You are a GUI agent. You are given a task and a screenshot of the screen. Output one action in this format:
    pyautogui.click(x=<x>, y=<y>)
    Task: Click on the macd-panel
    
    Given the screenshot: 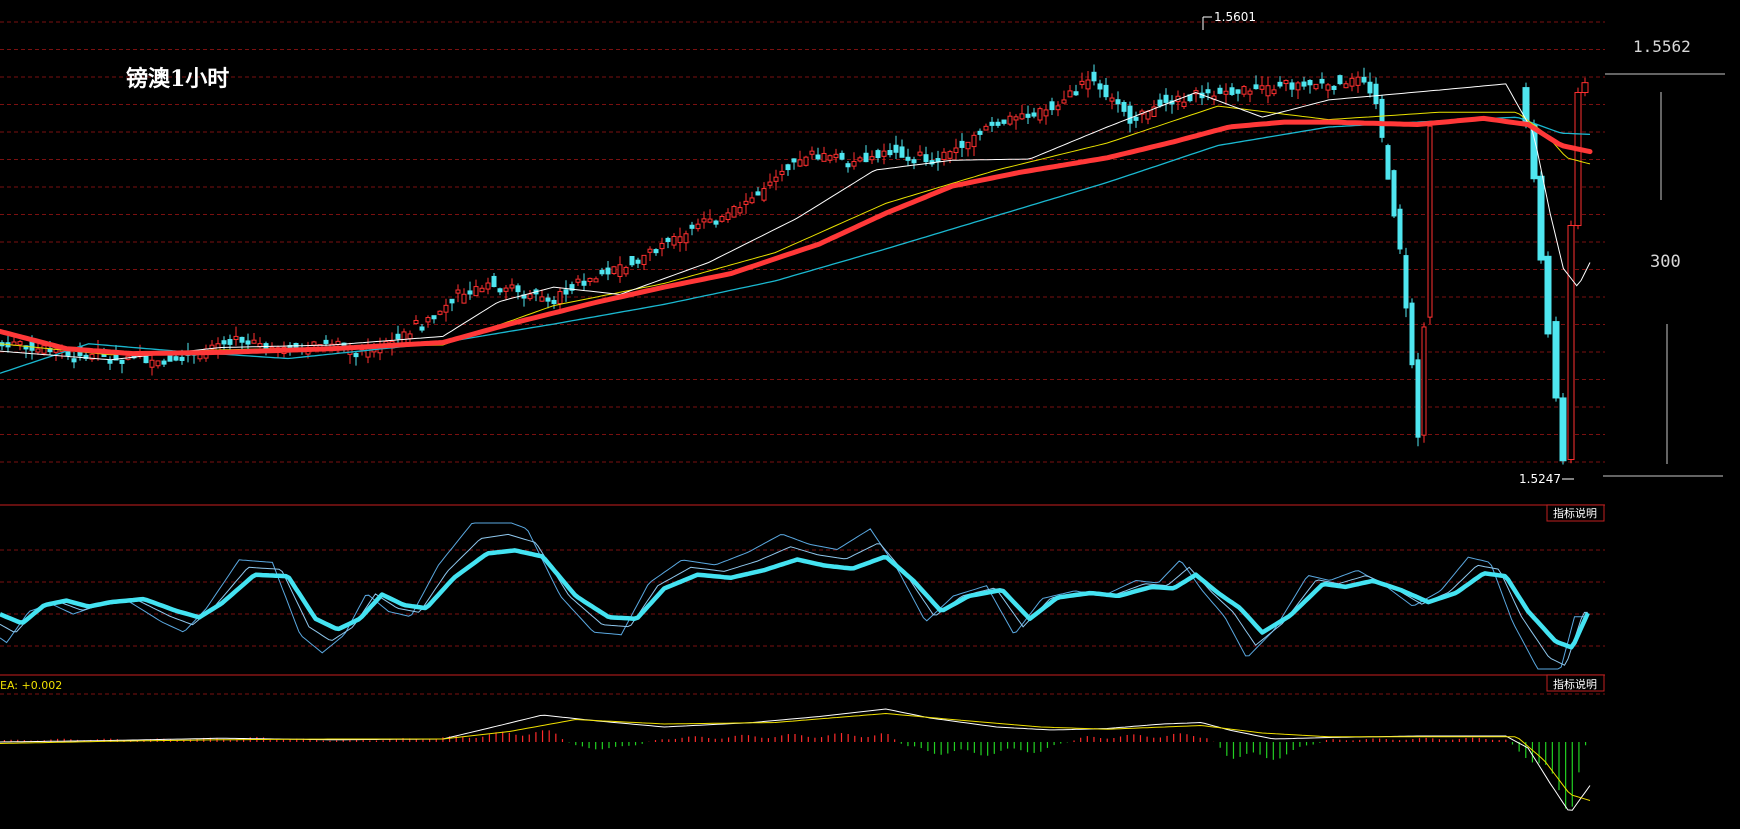 What is the action you would take?
    pyautogui.click(x=795, y=759)
    